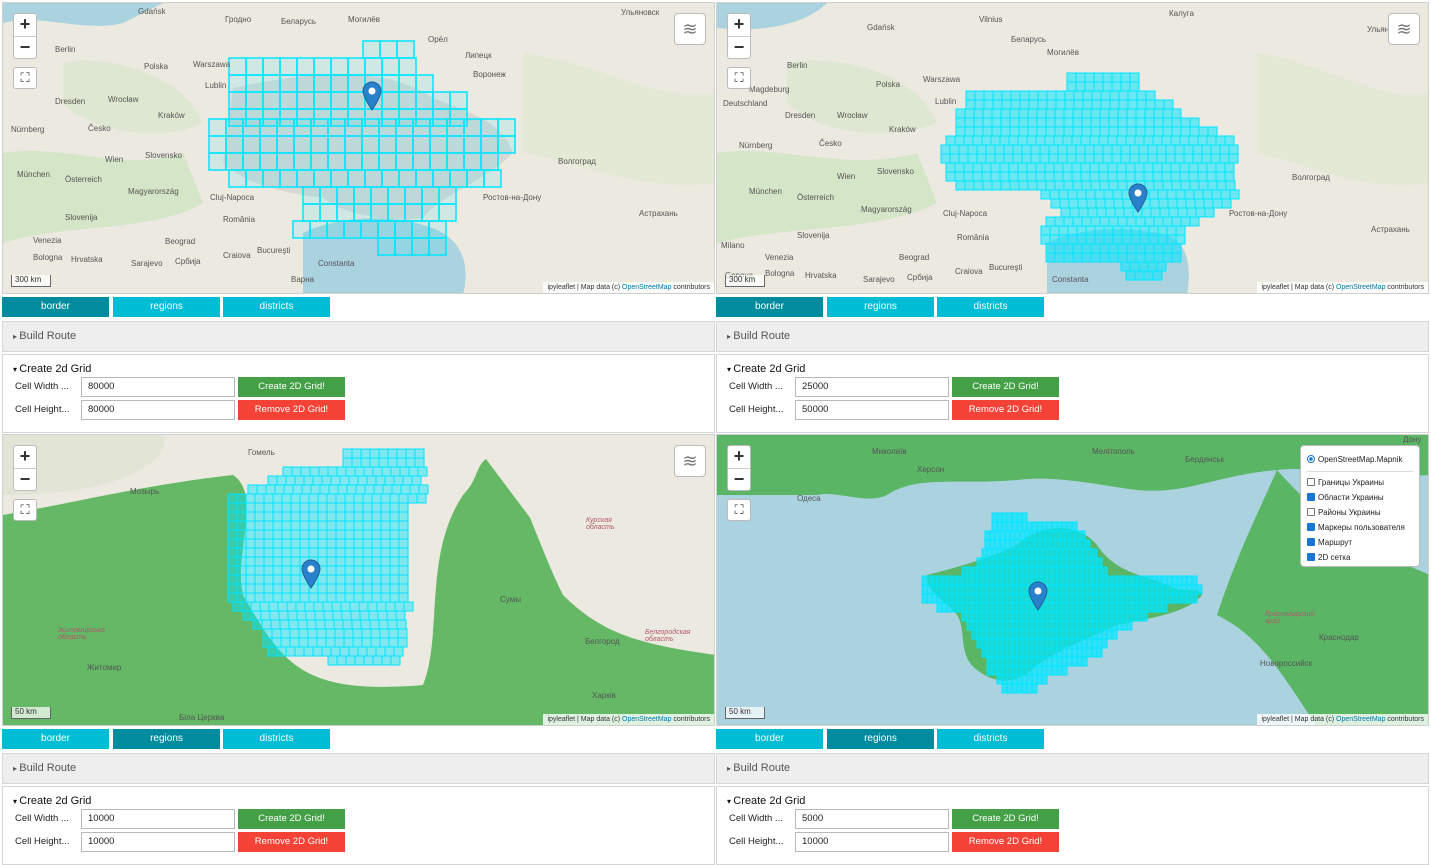 The image size is (1431, 865). I want to click on overlay-option: Области Украины, so click(1360, 497).